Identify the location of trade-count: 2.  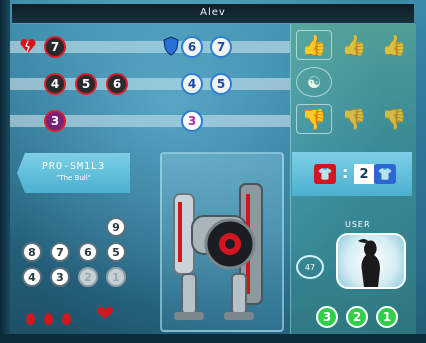
(364, 174).